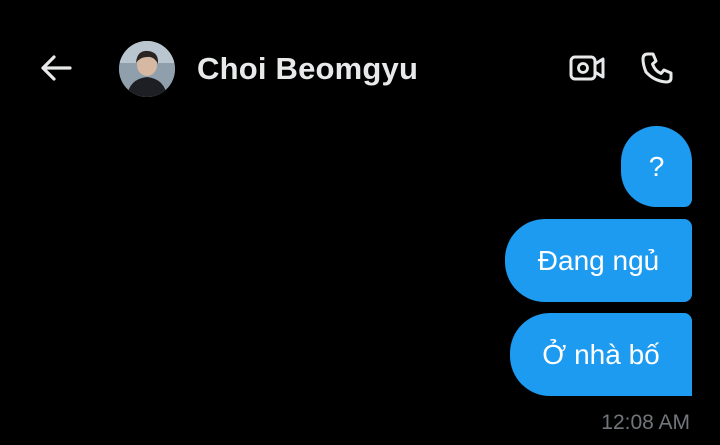  I want to click on avatar, so click(147, 69).